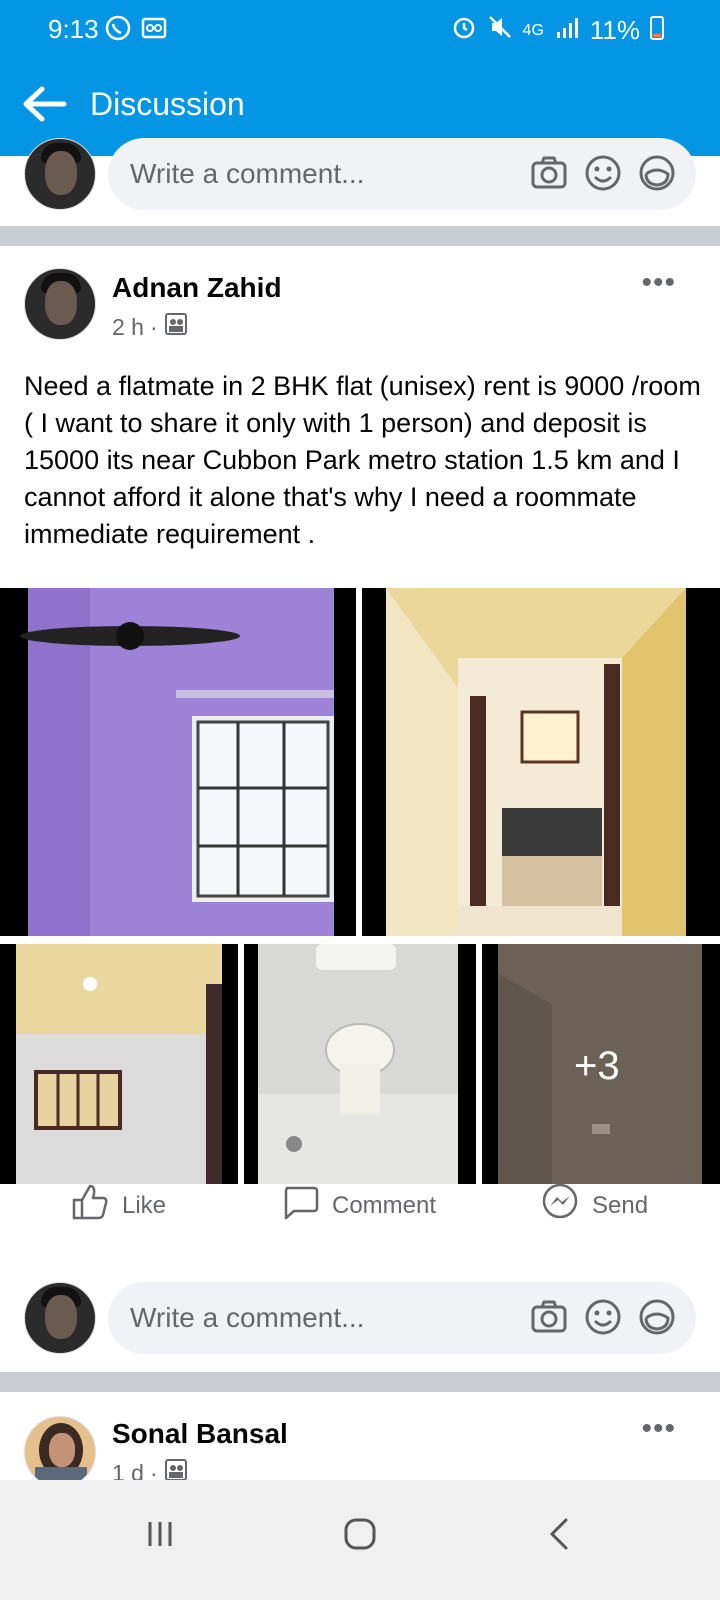  Describe the element at coordinates (118, 1205) in the screenshot. I see `like-button: Like` at that location.